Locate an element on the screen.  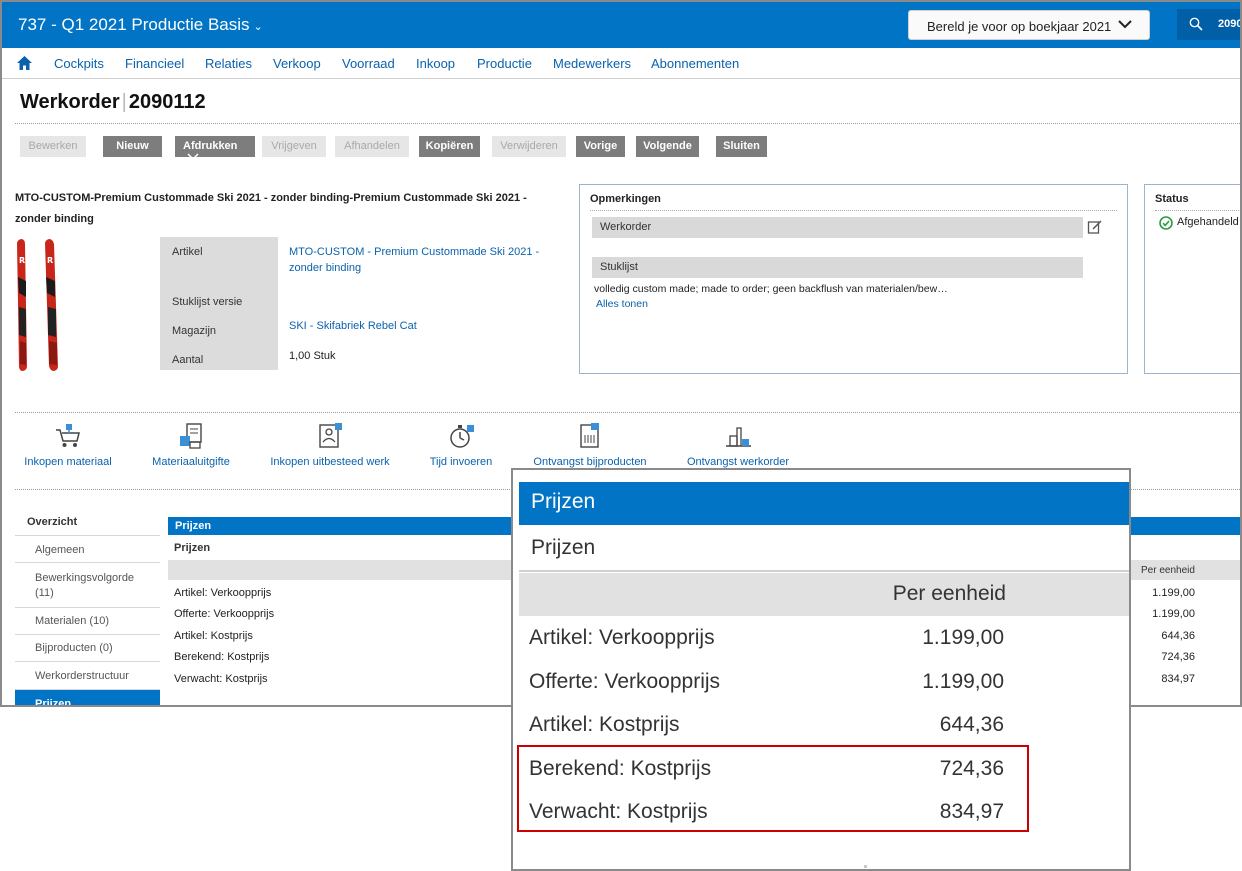
search-value: 2090 is located at coordinates (1230, 24).